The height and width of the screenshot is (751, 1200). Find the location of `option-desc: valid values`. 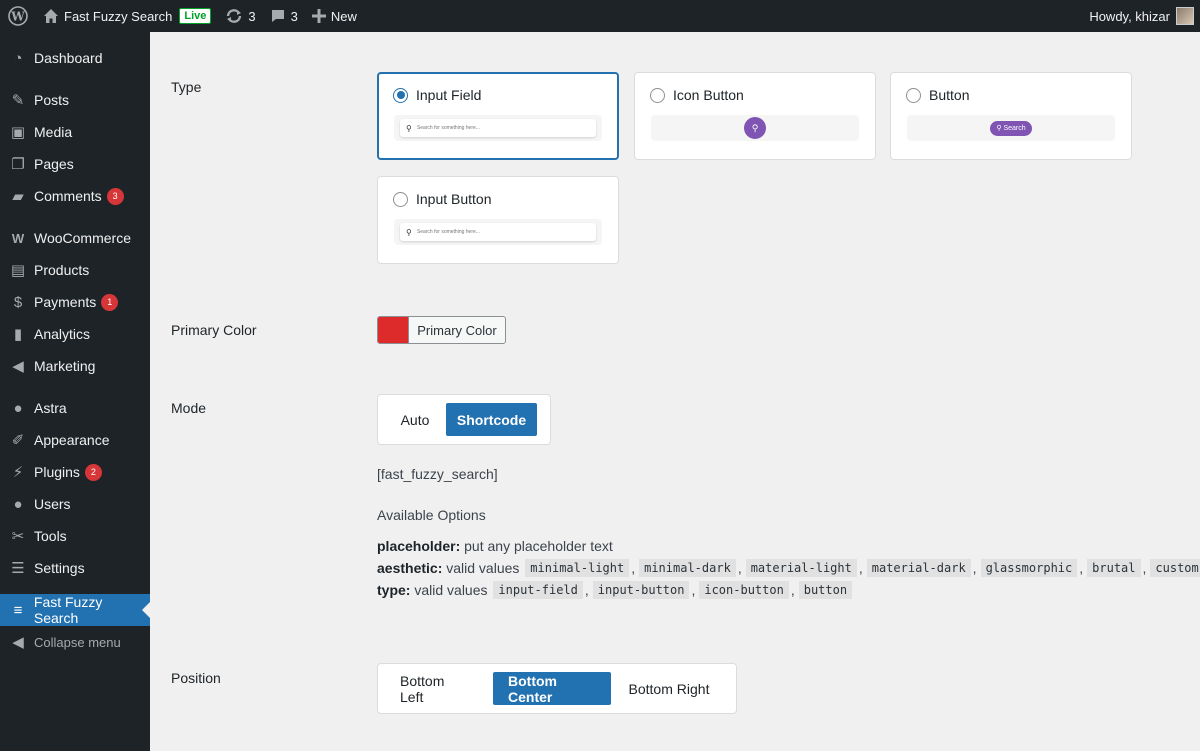

option-desc: valid values is located at coordinates (451, 590).